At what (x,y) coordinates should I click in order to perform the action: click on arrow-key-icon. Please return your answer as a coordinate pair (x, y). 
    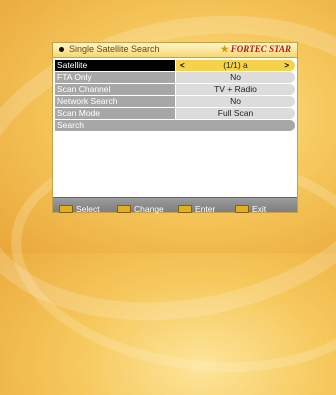
    Looking at the image, I should click on (124, 208).